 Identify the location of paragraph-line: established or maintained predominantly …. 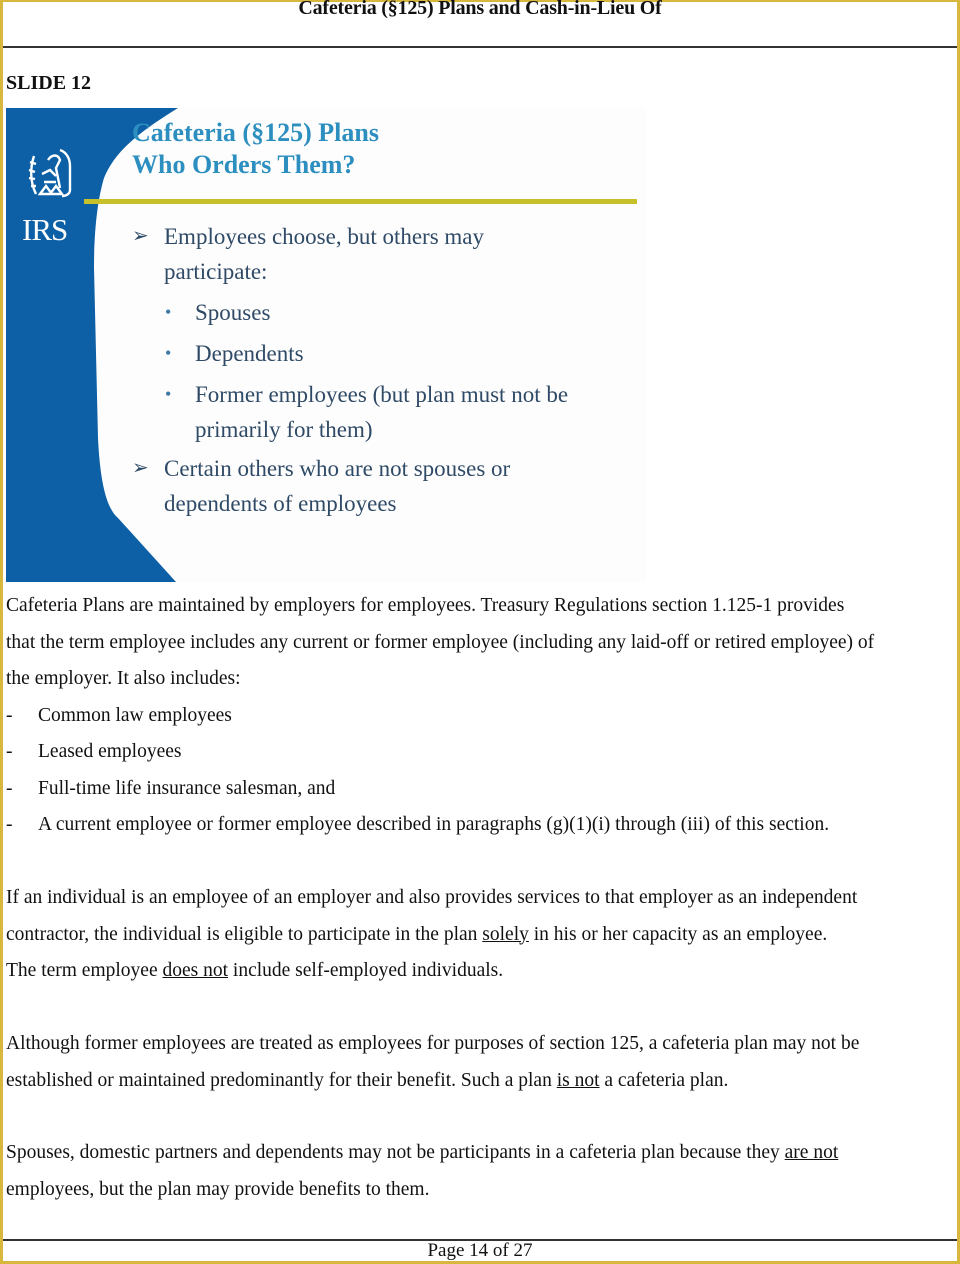
(478, 1081).